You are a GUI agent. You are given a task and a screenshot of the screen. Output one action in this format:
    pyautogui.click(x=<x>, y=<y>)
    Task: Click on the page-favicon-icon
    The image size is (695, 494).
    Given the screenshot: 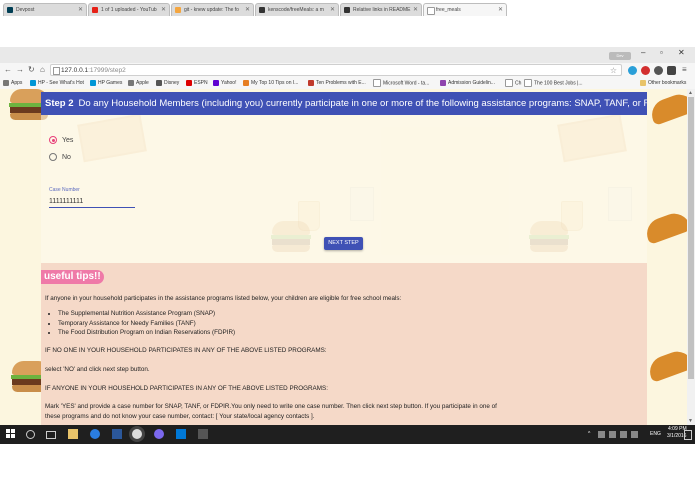 What is the action you would take?
    pyautogui.click(x=431, y=11)
    